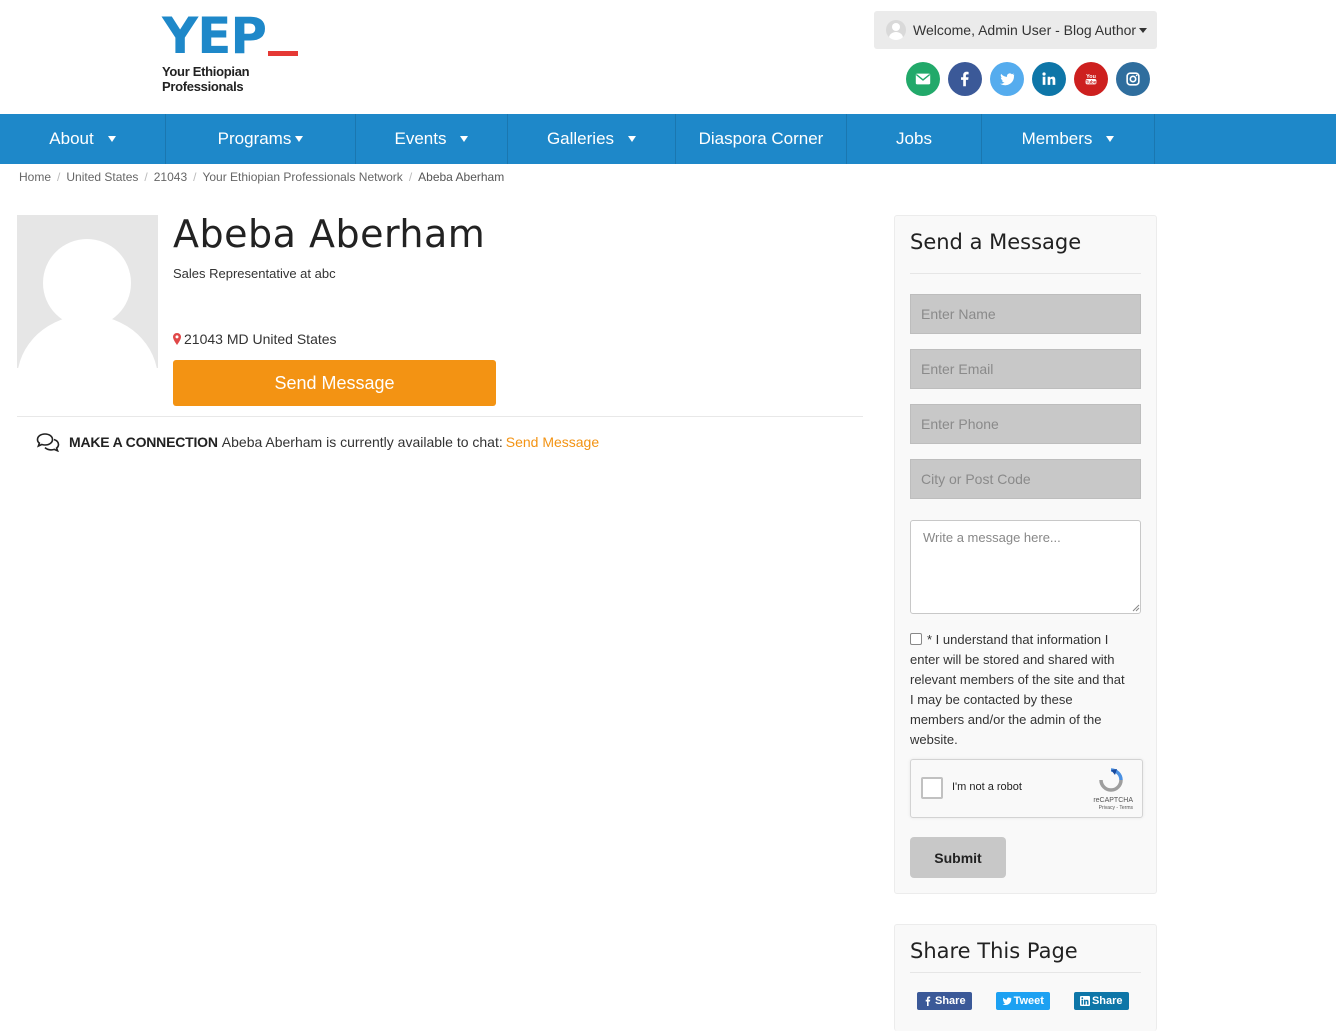  I want to click on youtube-icon: You Tube, so click(1091, 79).